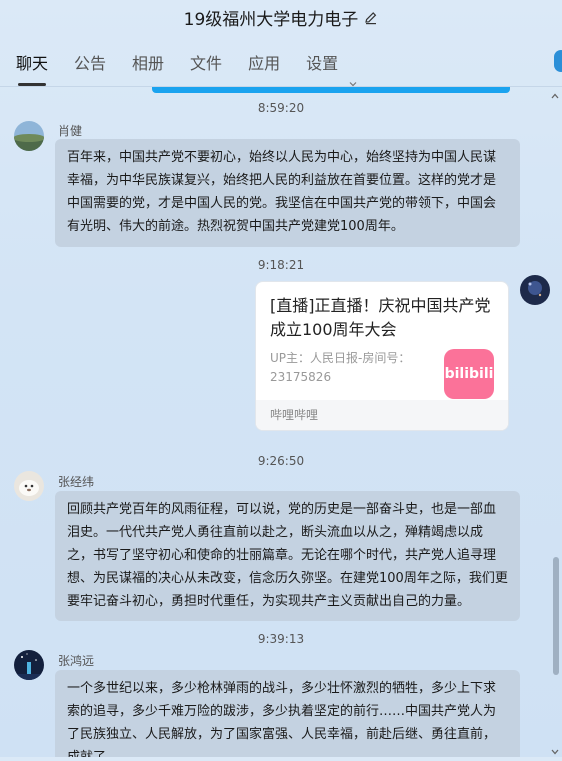 The height and width of the screenshot is (761, 562). I want to click on tab-files: 文件, so click(206, 64).